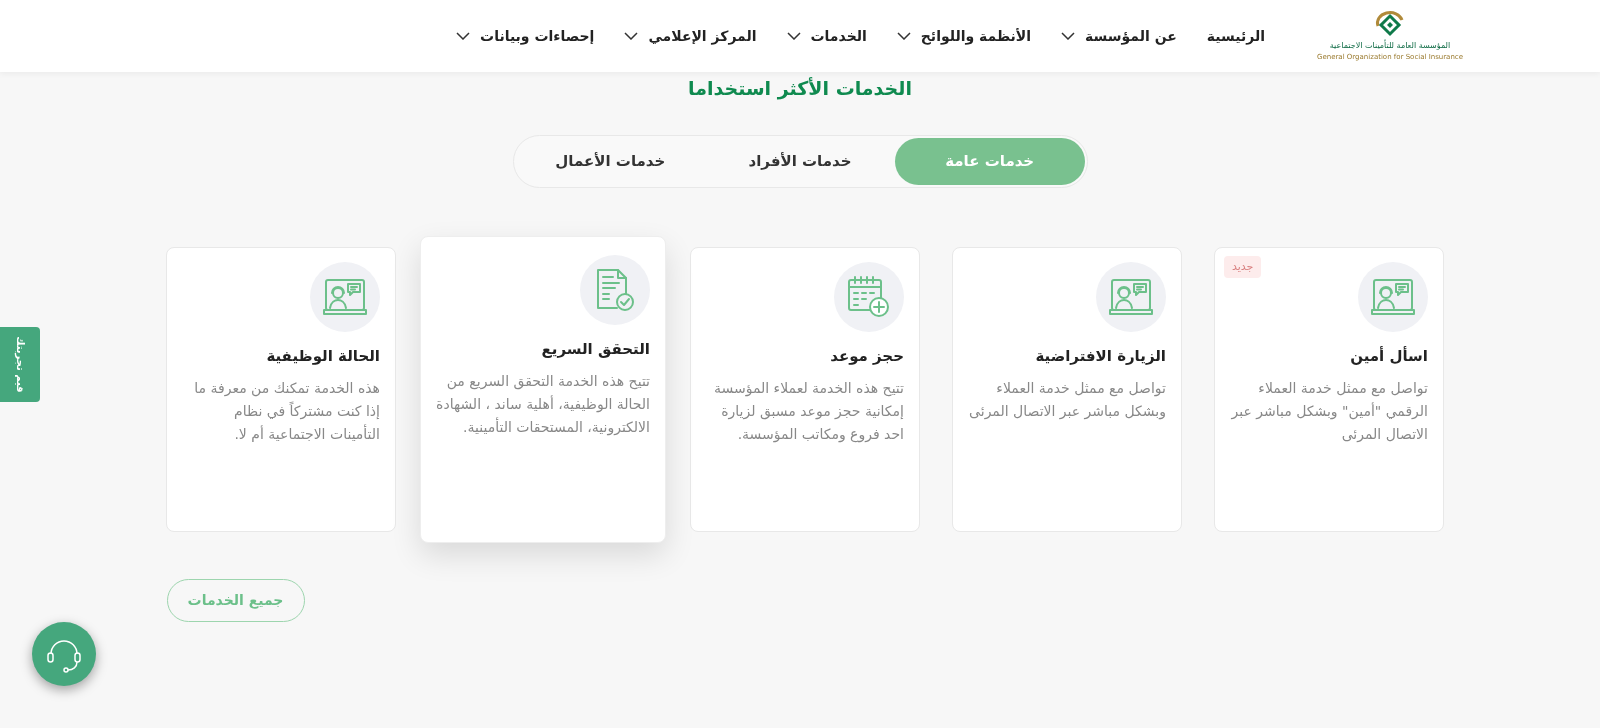  I want to click on nav-link: إحصاءات وبيانات, so click(525, 36).